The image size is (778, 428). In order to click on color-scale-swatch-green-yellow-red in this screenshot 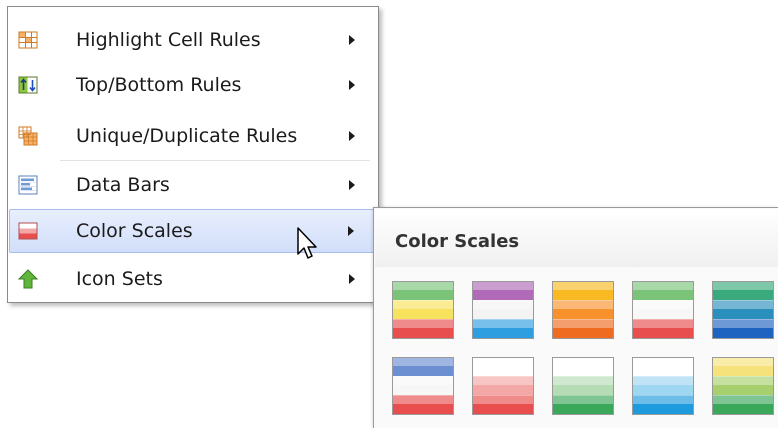, I will do `click(423, 310)`.